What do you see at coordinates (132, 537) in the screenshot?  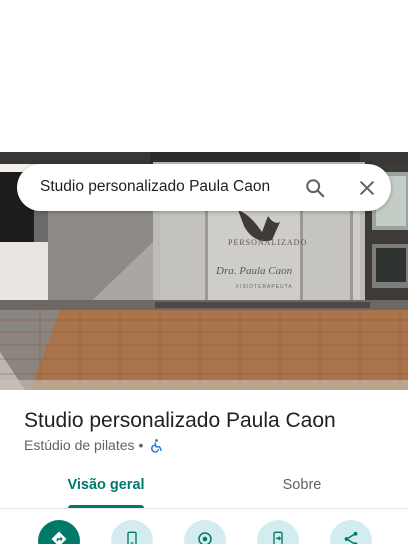 I see `phone-icon` at bounding box center [132, 537].